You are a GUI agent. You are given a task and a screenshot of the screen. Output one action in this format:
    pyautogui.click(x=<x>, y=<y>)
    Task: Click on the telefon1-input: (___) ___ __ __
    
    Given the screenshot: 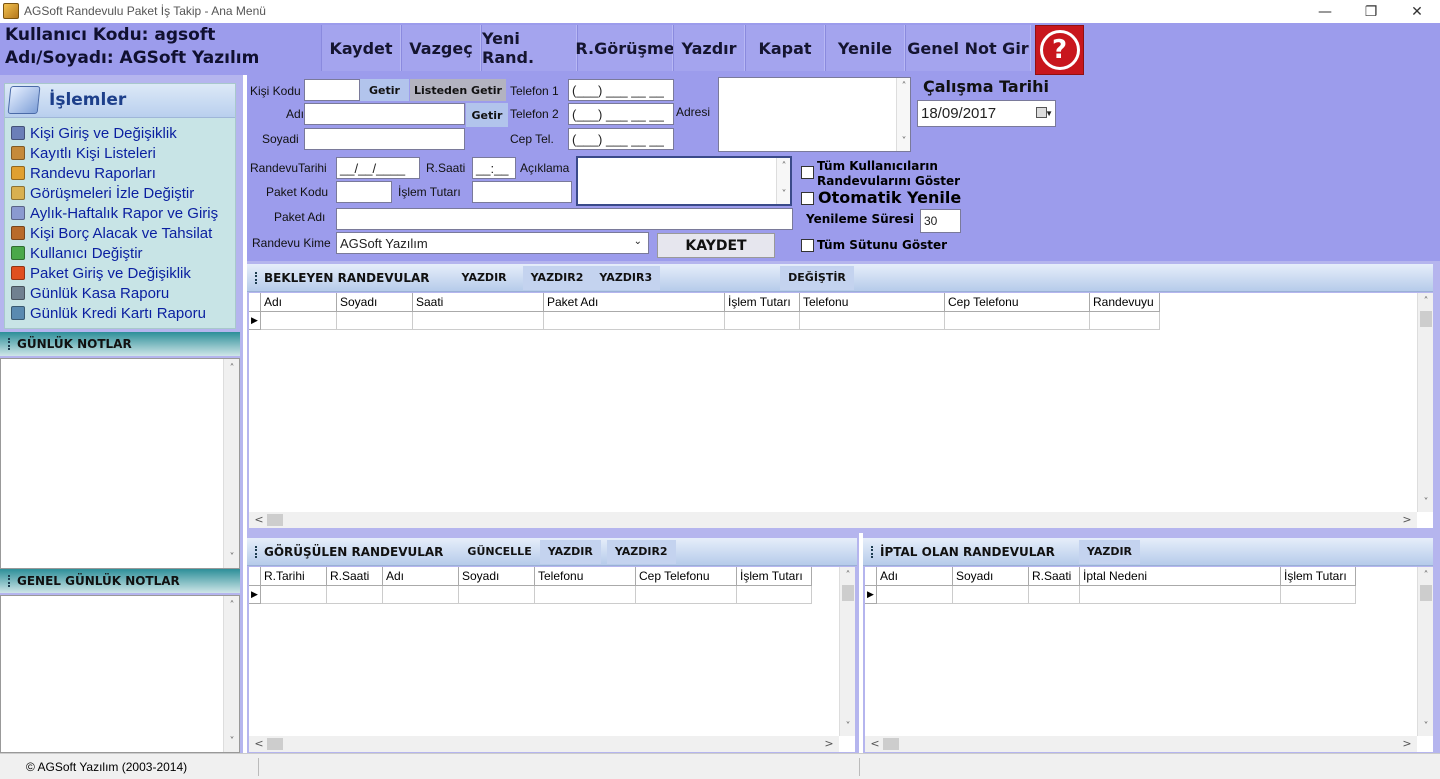 What is the action you would take?
    pyautogui.click(x=621, y=90)
    